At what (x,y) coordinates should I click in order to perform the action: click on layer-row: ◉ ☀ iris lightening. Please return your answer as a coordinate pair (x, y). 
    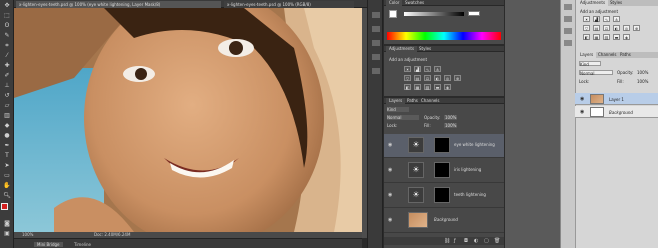
    Looking at the image, I should click on (444, 171).